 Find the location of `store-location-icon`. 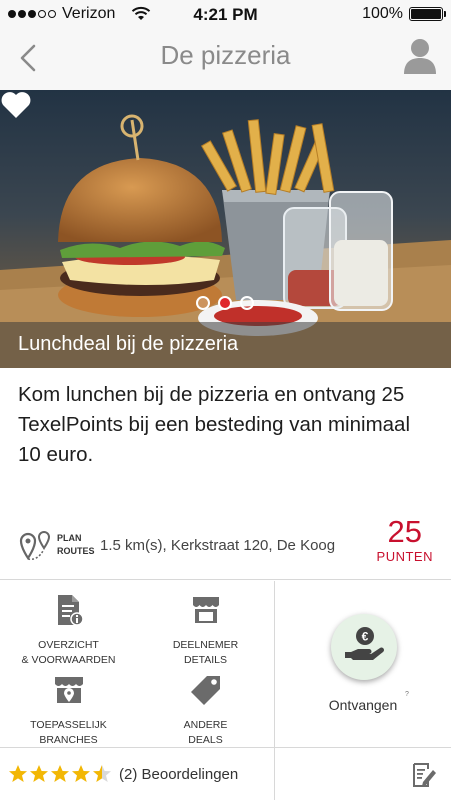

store-location-icon is located at coordinates (68, 690).